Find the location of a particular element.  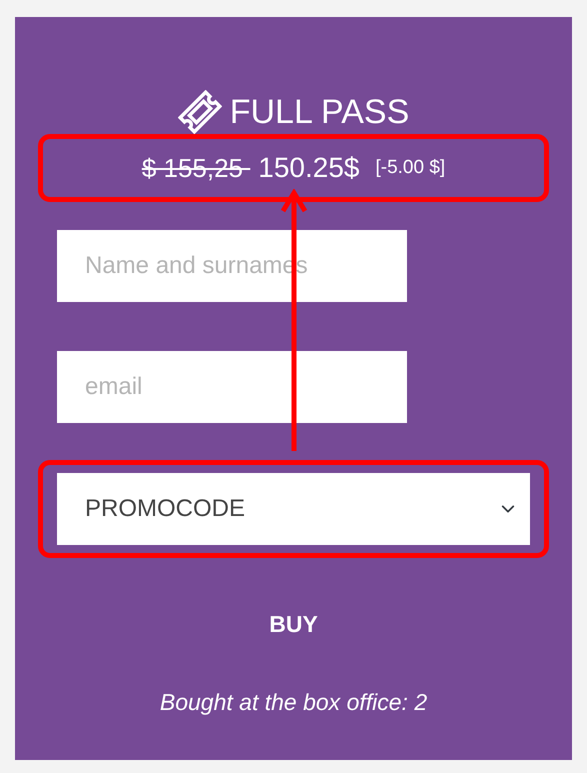

ticket-icon is located at coordinates (200, 112).